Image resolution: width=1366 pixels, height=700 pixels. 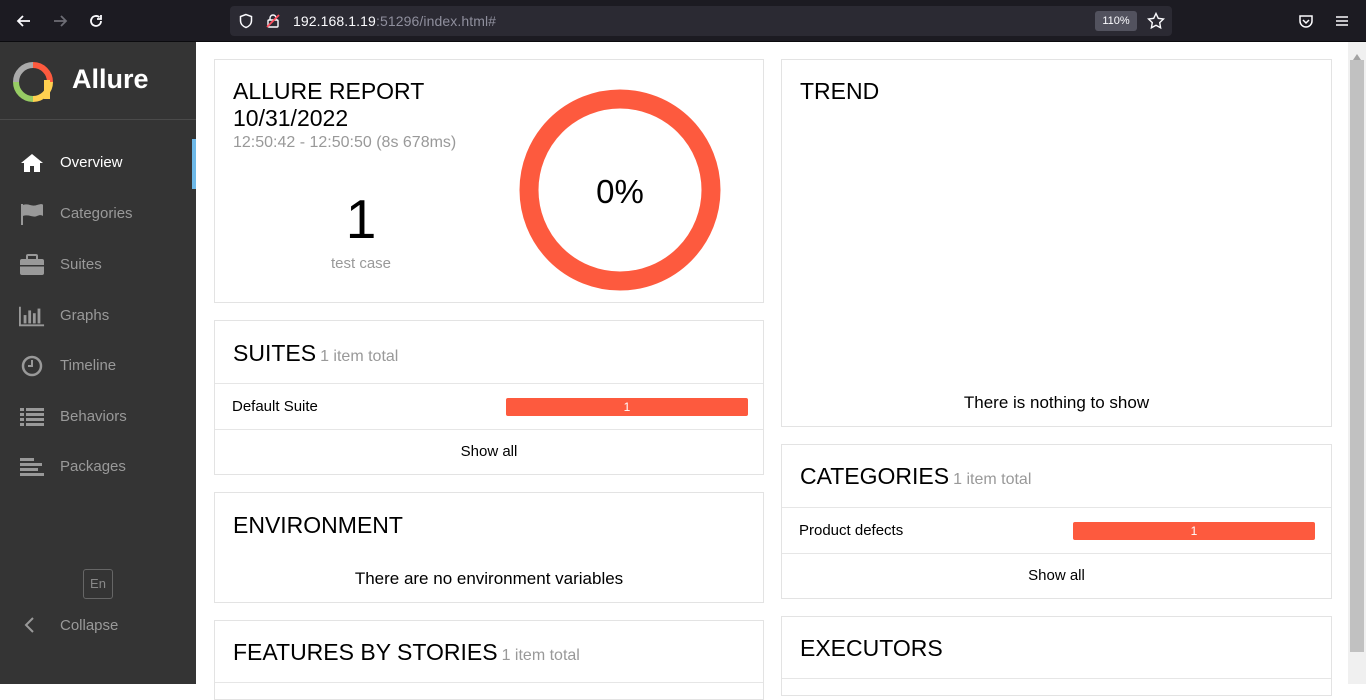 I want to click on flag-icon, so click(x=32, y=214).